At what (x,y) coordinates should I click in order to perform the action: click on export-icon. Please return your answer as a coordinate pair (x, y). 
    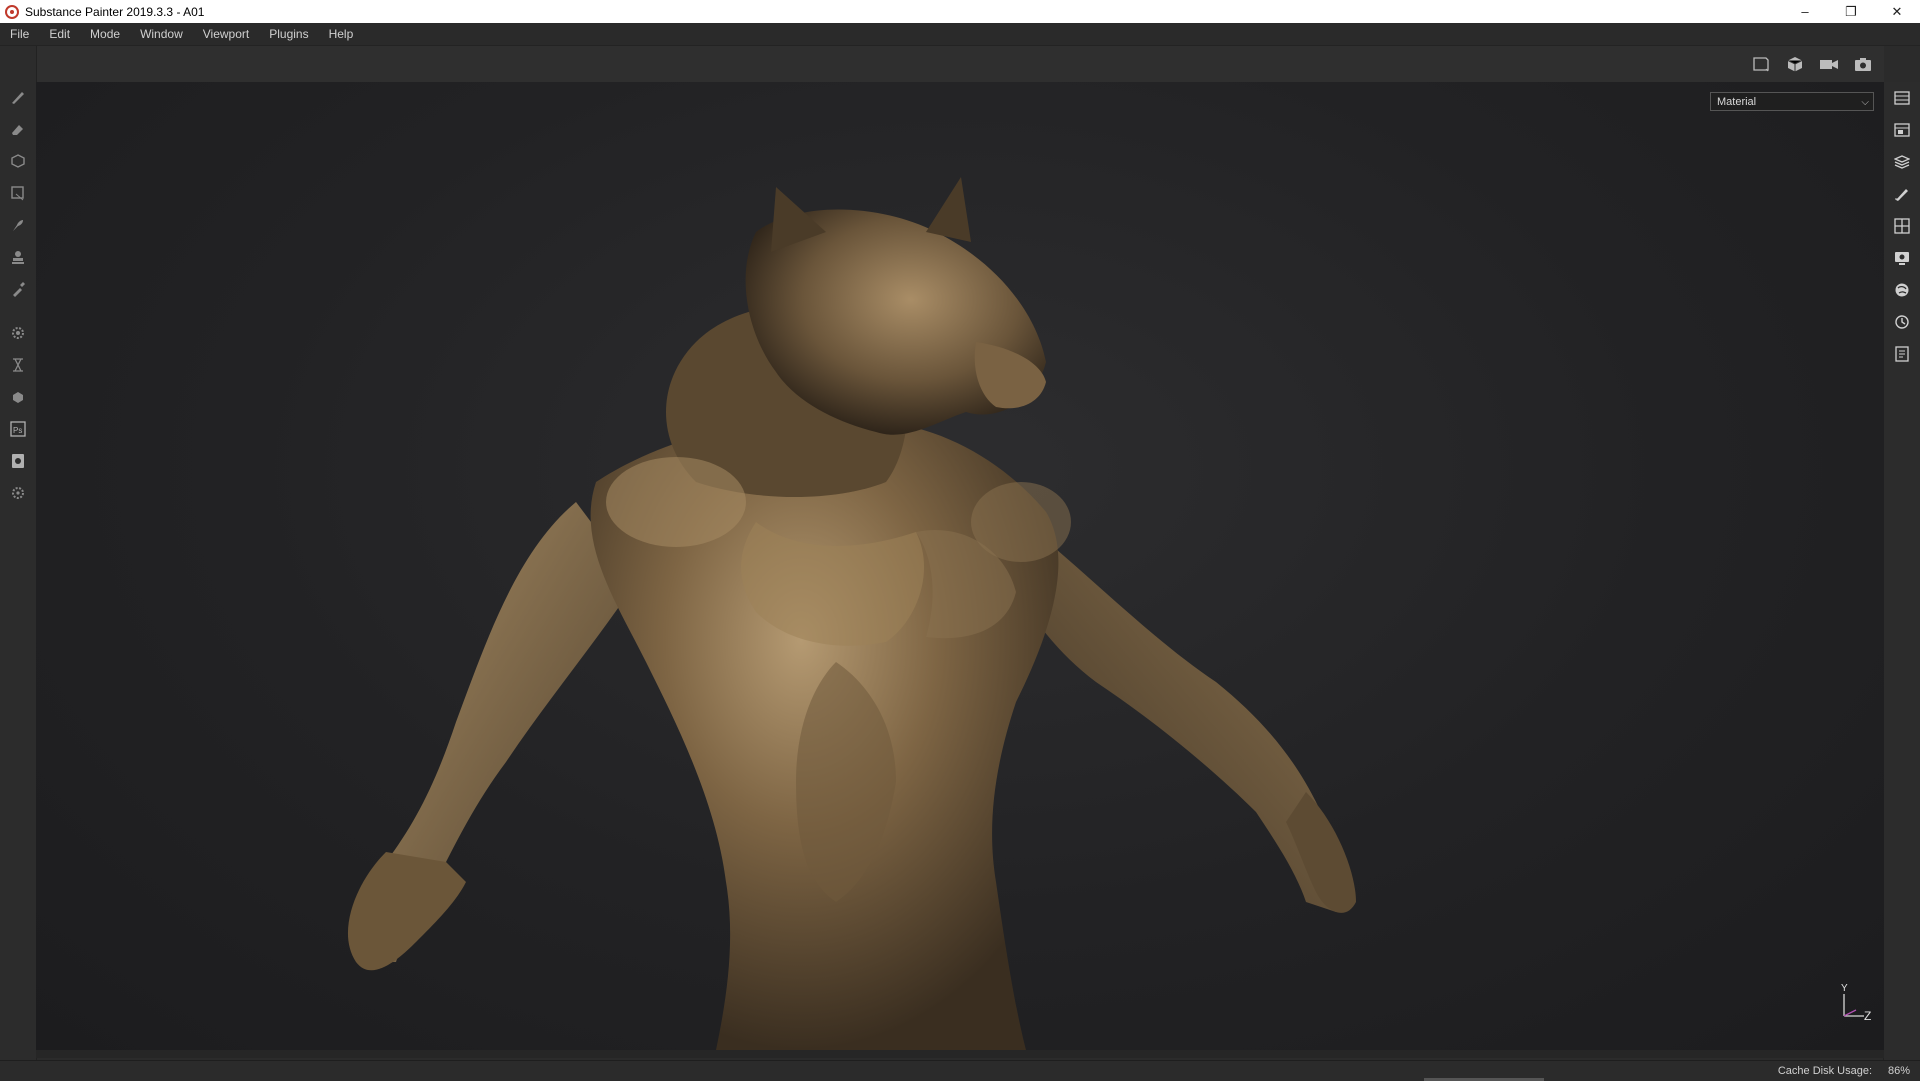
    Looking at the image, I should click on (18, 461).